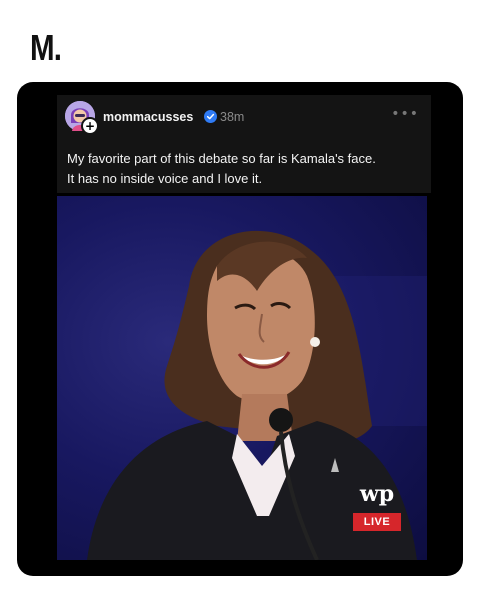 The width and height of the screenshot is (480, 600). What do you see at coordinates (90, 126) in the screenshot?
I see `follow-plus-icon: +` at bounding box center [90, 126].